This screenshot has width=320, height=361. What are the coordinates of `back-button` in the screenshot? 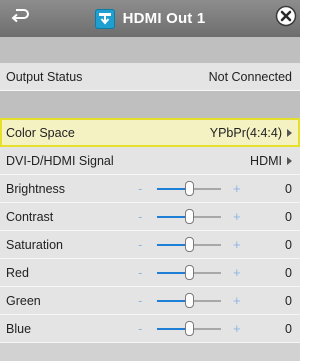 It's located at (20, 18).